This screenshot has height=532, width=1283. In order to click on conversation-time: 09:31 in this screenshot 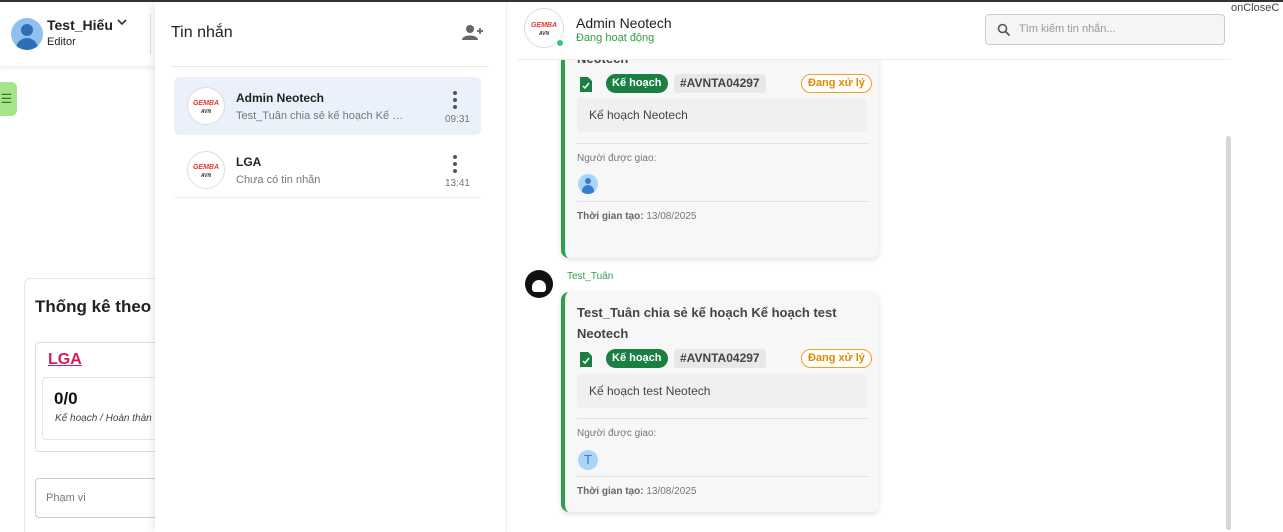, I will do `click(457, 119)`.